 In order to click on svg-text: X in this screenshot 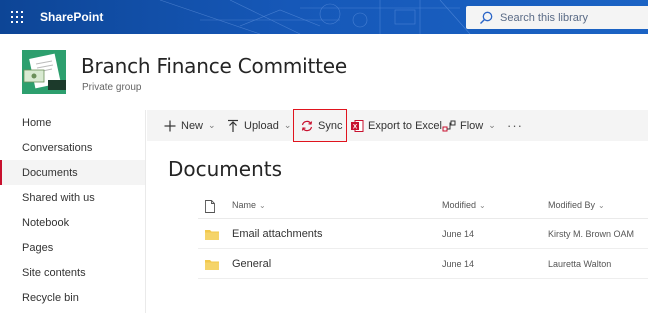, I will do `click(355, 126)`.